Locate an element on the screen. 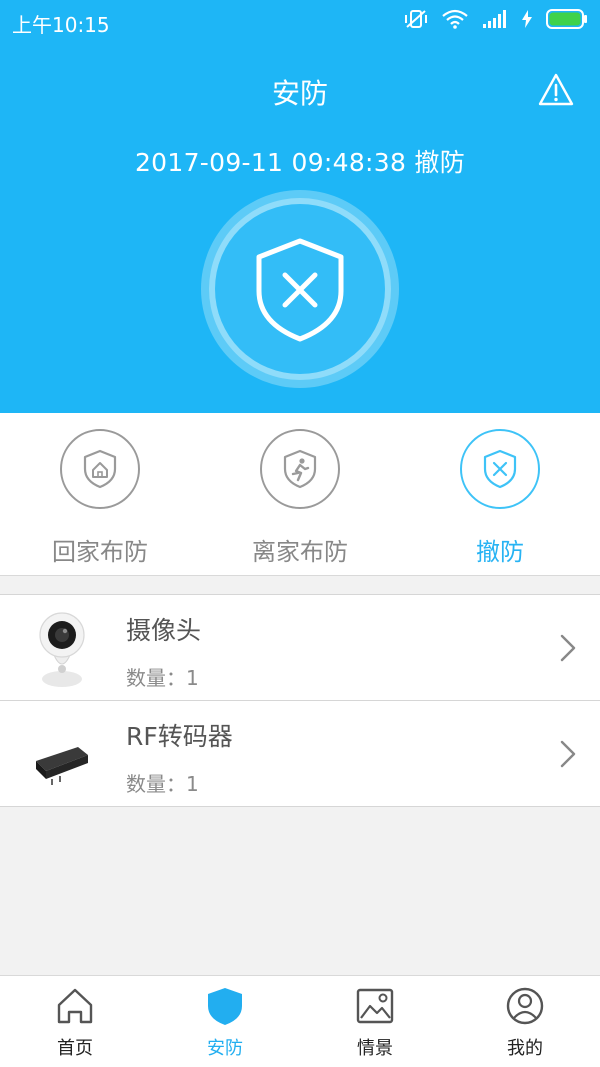  tab-home: 首页 is located at coordinates (75, 1023).